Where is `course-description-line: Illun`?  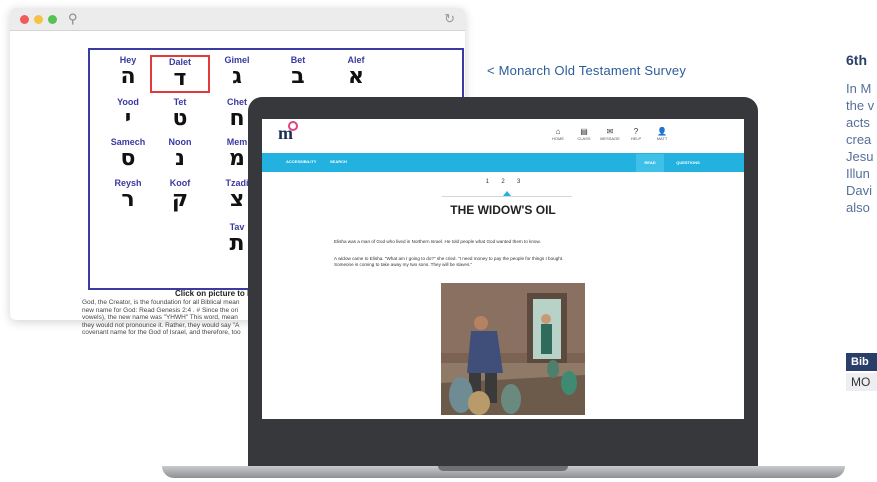
course-description-line: Illun is located at coordinates (858, 173).